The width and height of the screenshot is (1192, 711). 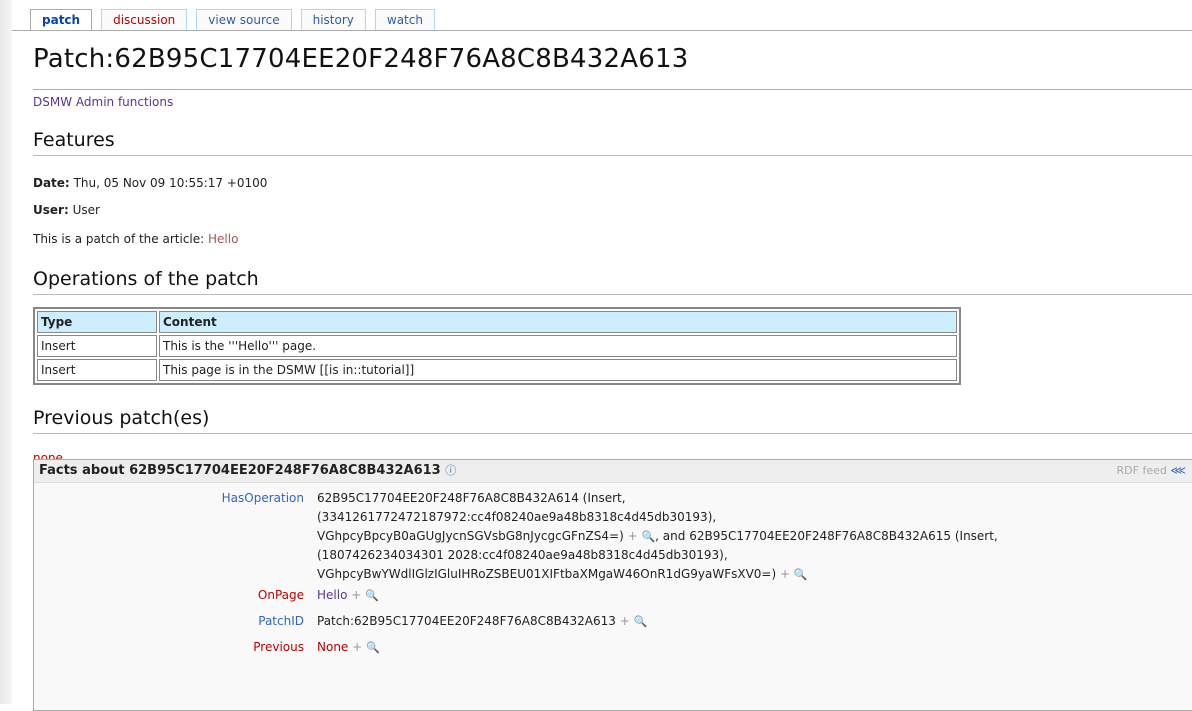 I want to click on prop-previous: Previous, so click(x=169, y=647).